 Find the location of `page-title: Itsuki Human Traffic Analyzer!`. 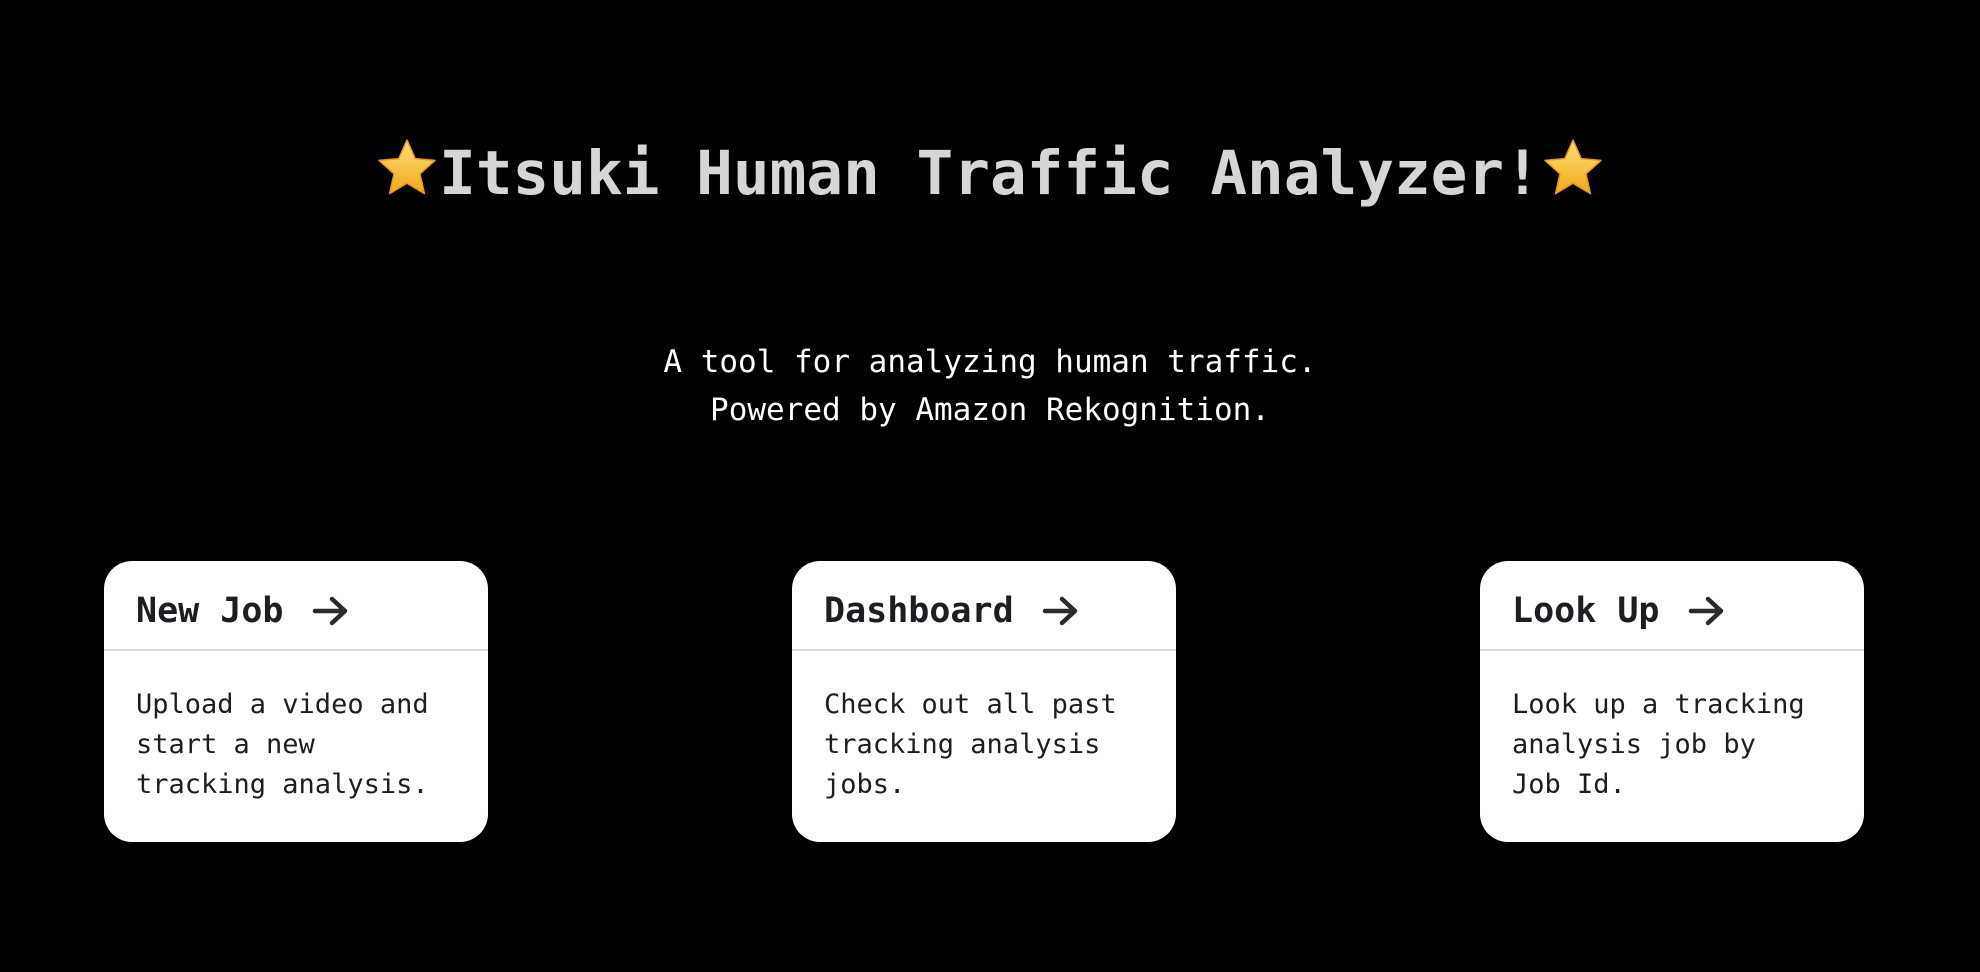

page-title: Itsuki Human Traffic Analyzer! is located at coordinates (990, 174).